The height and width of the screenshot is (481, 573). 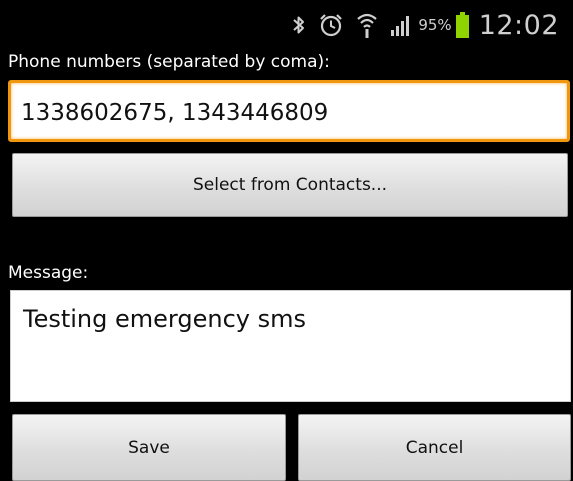 I want to click on save-button-label: Save, so click(x=149, y=447).